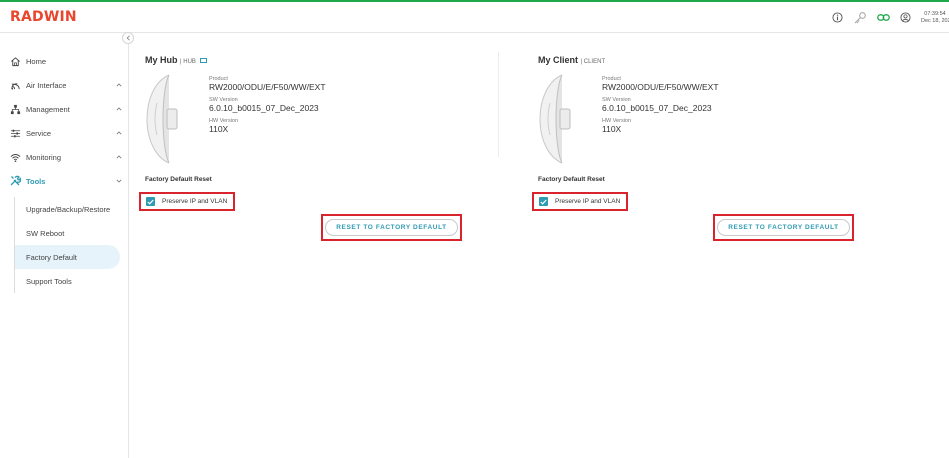  I want to click on sidebar-subitem-support-tools: Support Tools, so click(67, 281).